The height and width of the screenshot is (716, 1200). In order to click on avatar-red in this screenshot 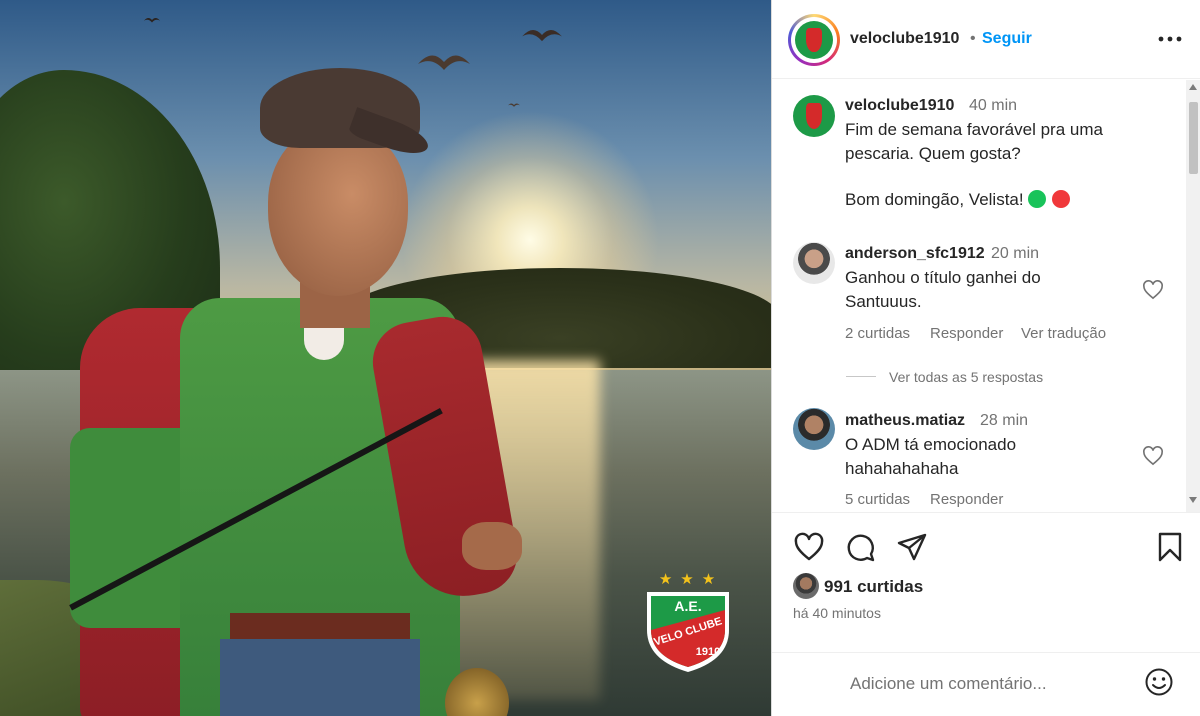, I will do `click(814, 40)`.